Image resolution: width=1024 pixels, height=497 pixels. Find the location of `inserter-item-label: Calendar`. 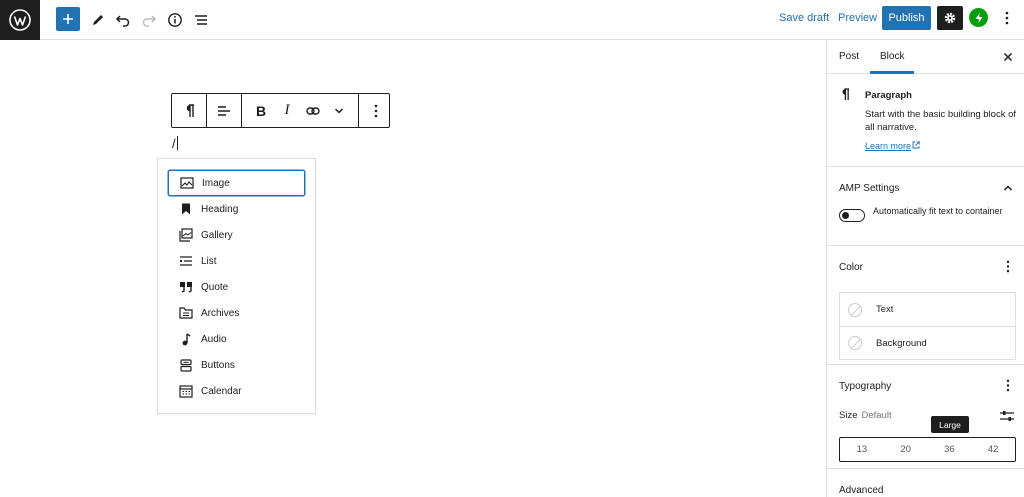

inserter-item-label: Calendar is located at coordinates (221, 391).